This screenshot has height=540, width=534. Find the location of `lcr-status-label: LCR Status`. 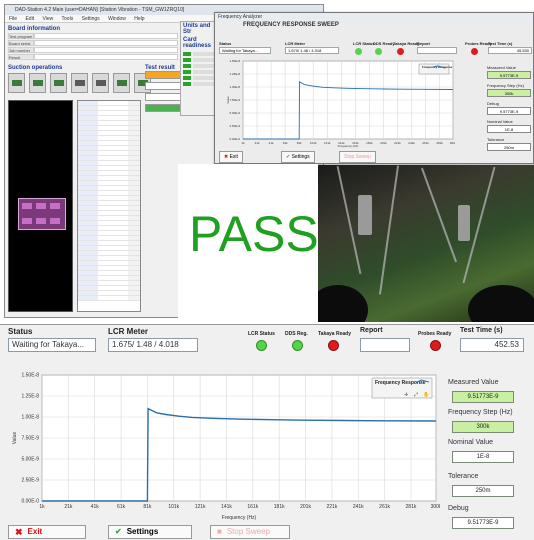

lcr-status-label: LCR Status is located at coordinates (261, 334).